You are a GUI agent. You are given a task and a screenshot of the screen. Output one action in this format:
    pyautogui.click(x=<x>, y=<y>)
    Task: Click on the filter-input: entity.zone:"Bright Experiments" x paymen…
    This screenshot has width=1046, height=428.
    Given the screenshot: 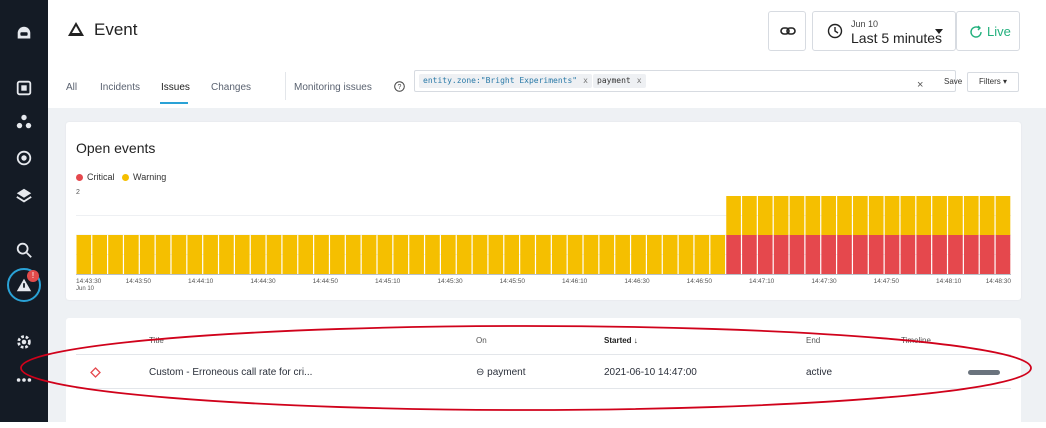 What is the action you would take?
    pyautogui.click(x=685, y=81)
    